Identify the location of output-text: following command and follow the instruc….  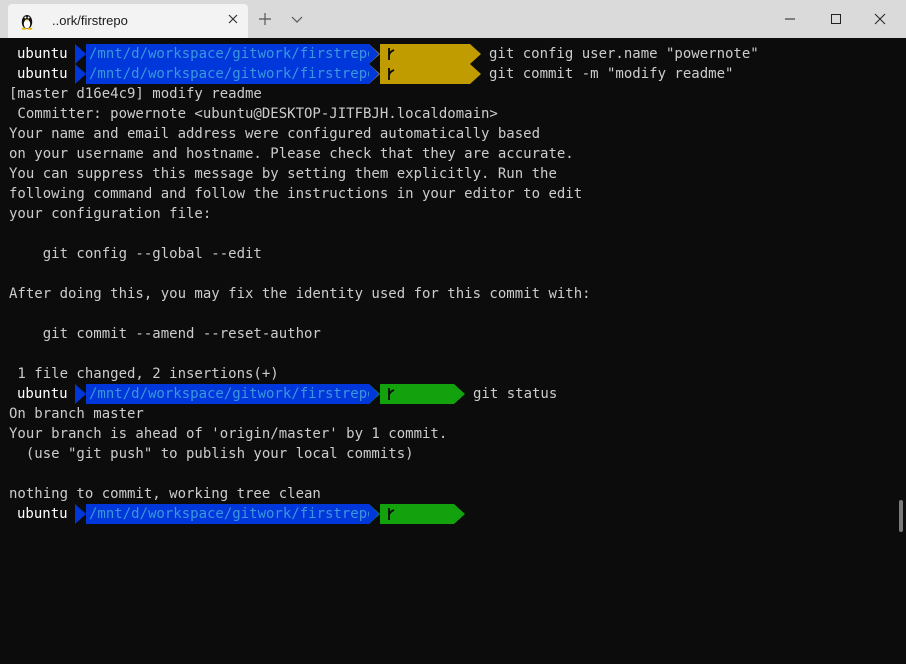
(296, 194).